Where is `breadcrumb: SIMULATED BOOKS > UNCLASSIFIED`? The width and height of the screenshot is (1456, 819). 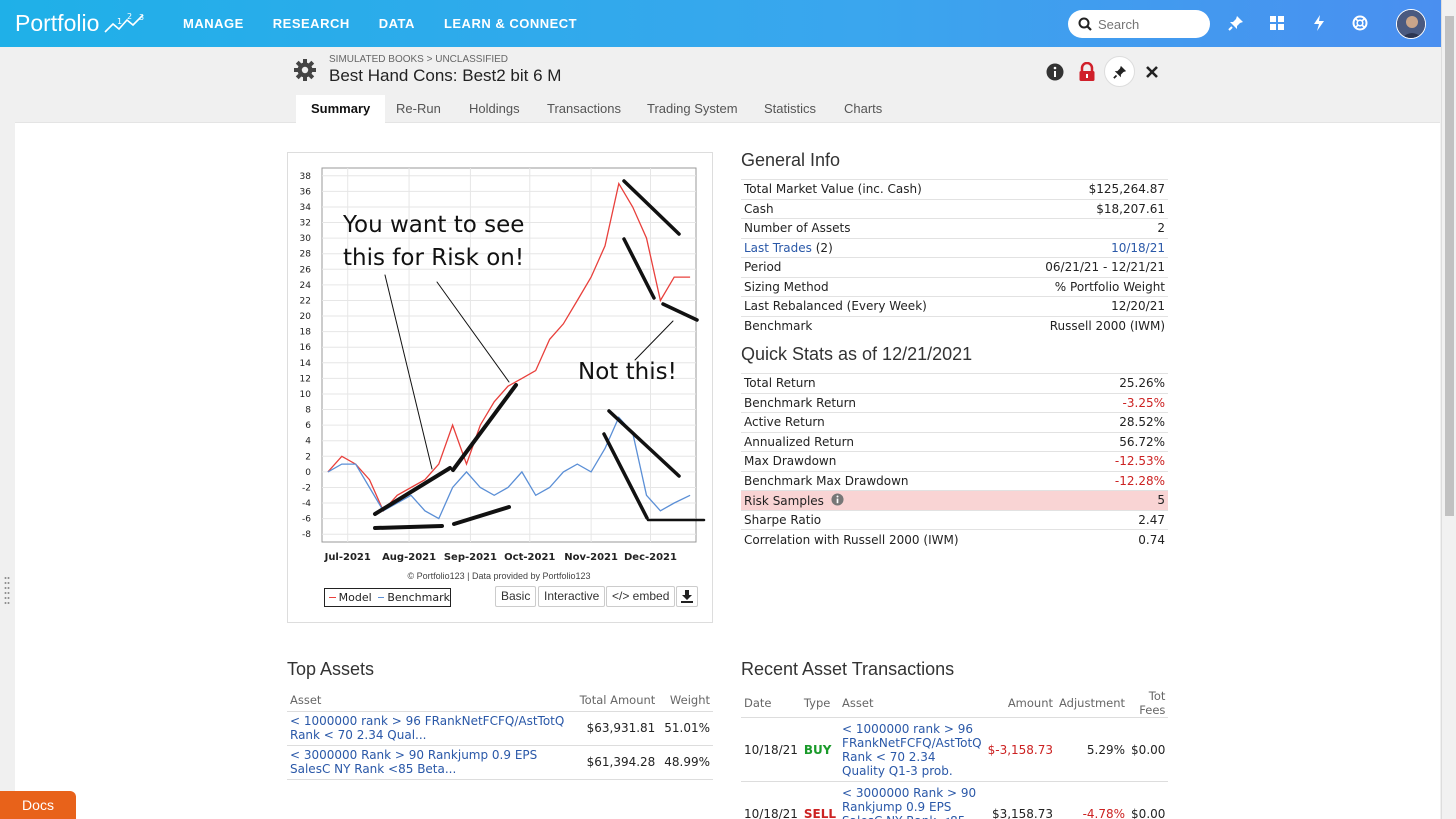 breadcrumb: SIMULATED BOOKS > UNCLASSIFIED is located at coordinates (418, 59).